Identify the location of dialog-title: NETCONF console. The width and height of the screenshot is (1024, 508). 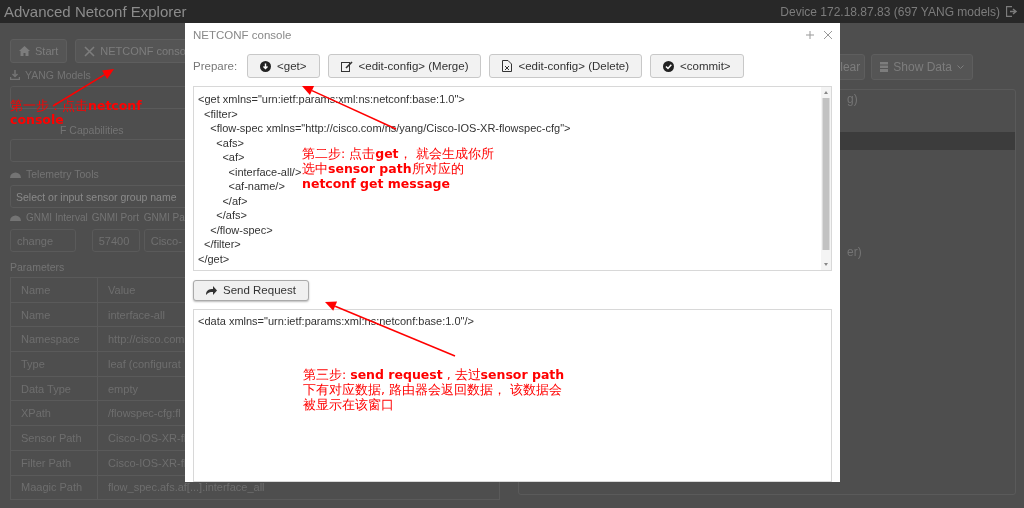
(242, 35).